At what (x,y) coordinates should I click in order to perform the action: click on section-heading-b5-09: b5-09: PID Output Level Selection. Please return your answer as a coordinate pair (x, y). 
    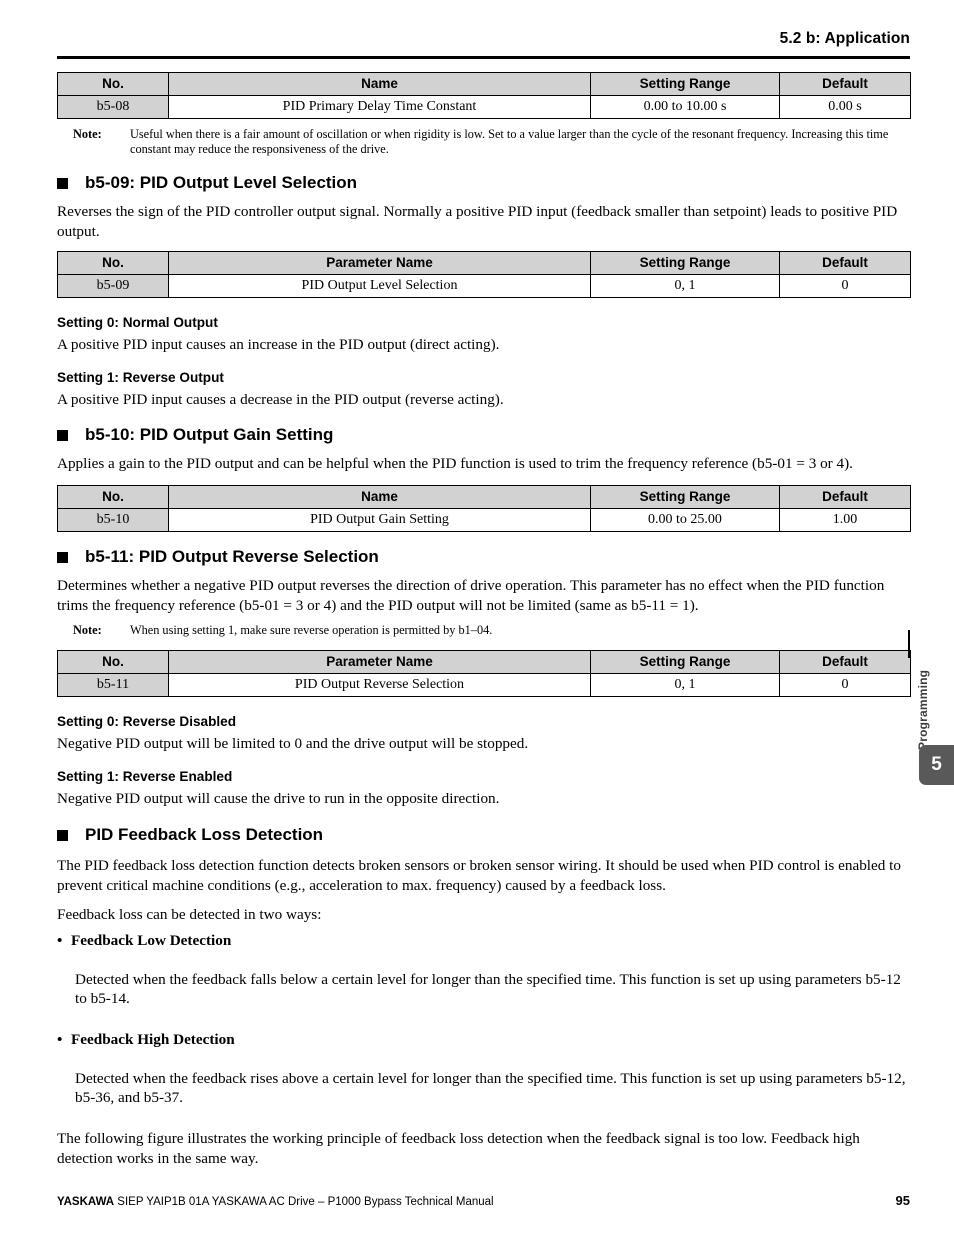
    Looking at the image, I should click on (483, 183).